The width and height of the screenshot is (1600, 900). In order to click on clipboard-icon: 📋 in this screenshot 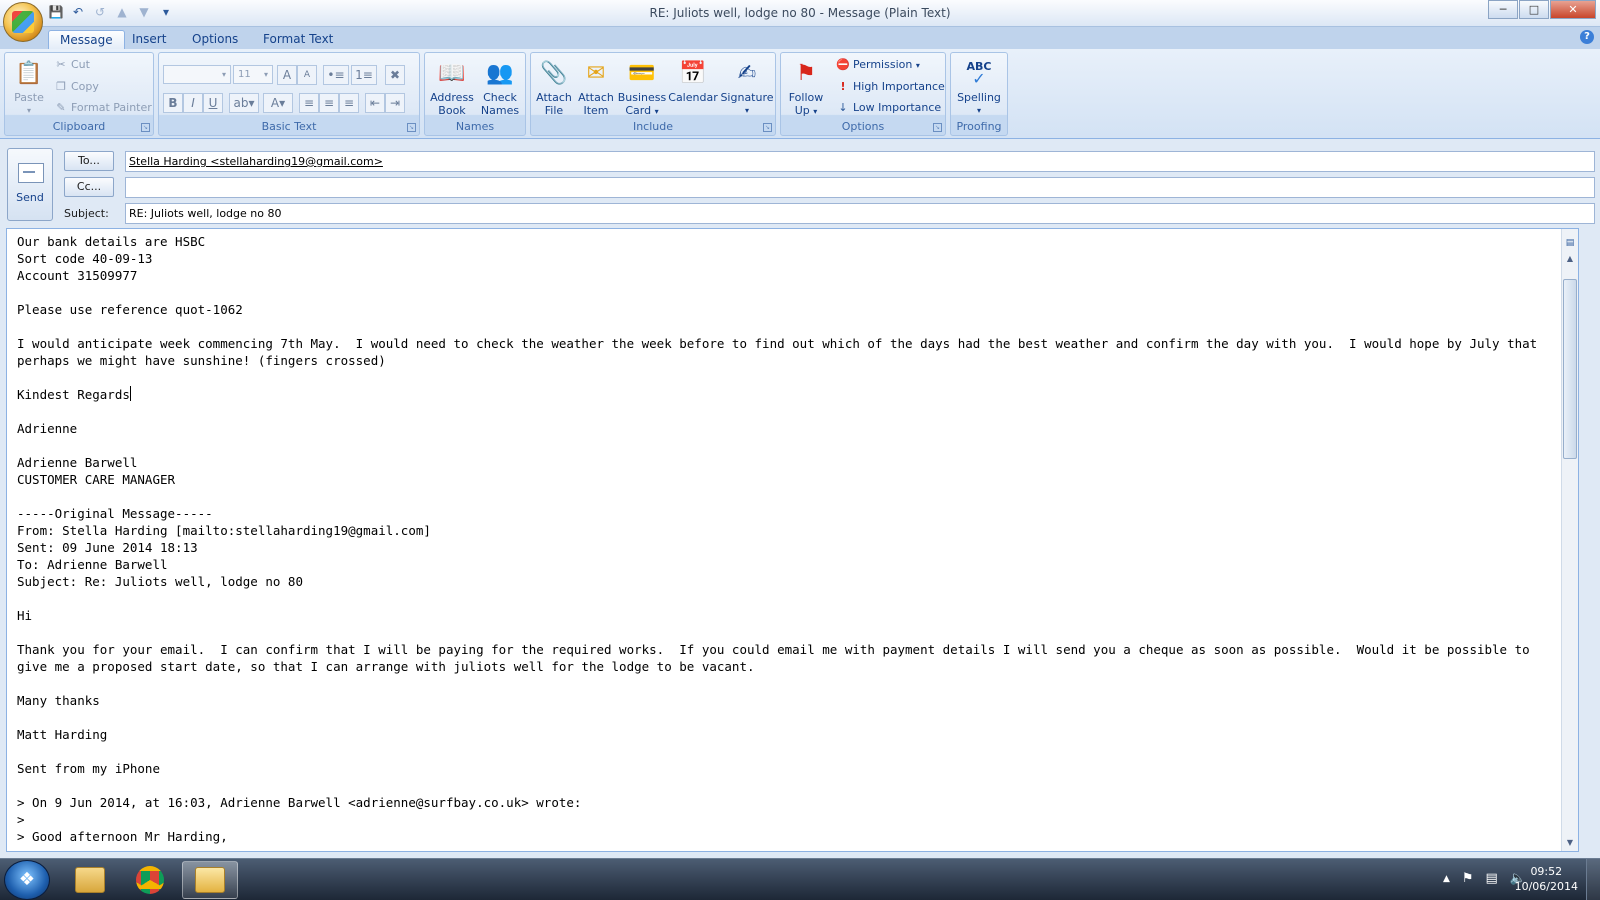, I will do `click(29, 73)`.